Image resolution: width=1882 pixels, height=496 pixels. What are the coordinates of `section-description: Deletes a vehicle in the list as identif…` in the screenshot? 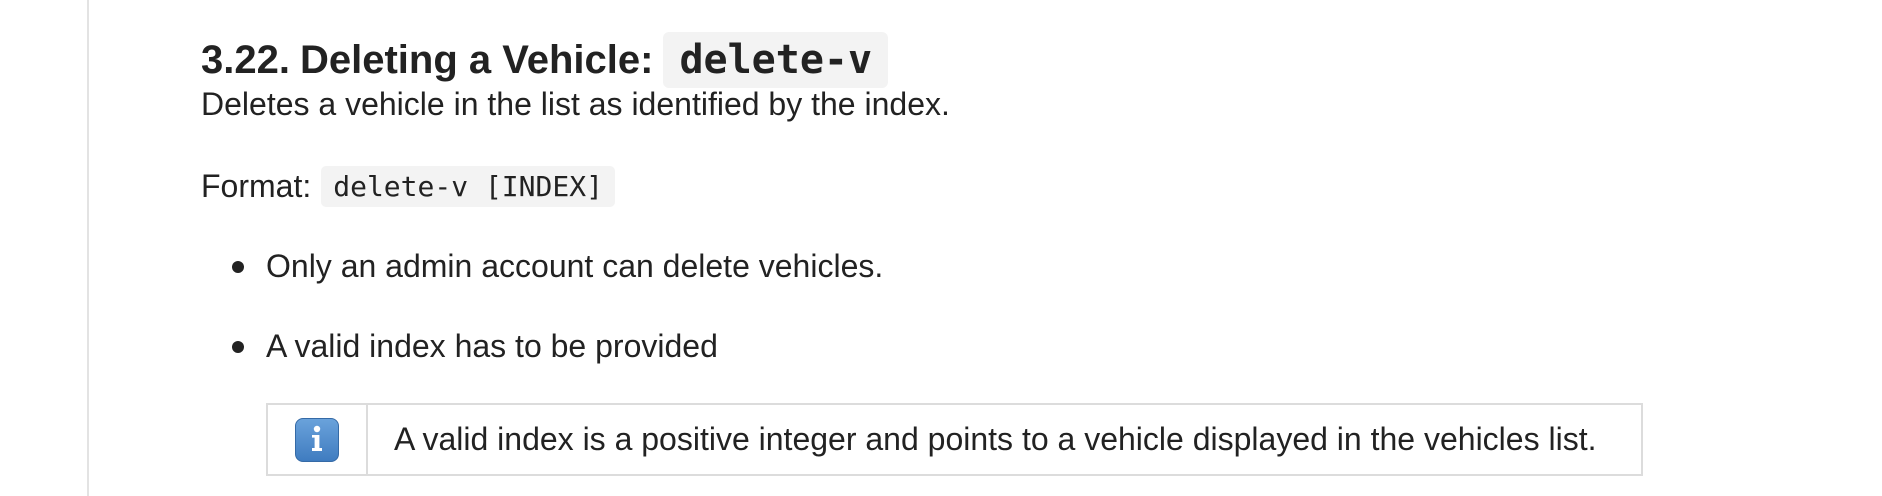 It's located at (575, 104).